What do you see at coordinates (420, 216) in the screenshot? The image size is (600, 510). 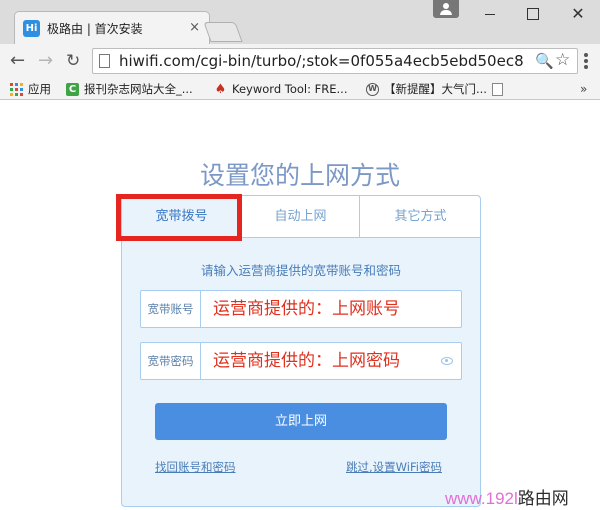 I see `tab-other: 其它方式` at bounding box center [420, 216].